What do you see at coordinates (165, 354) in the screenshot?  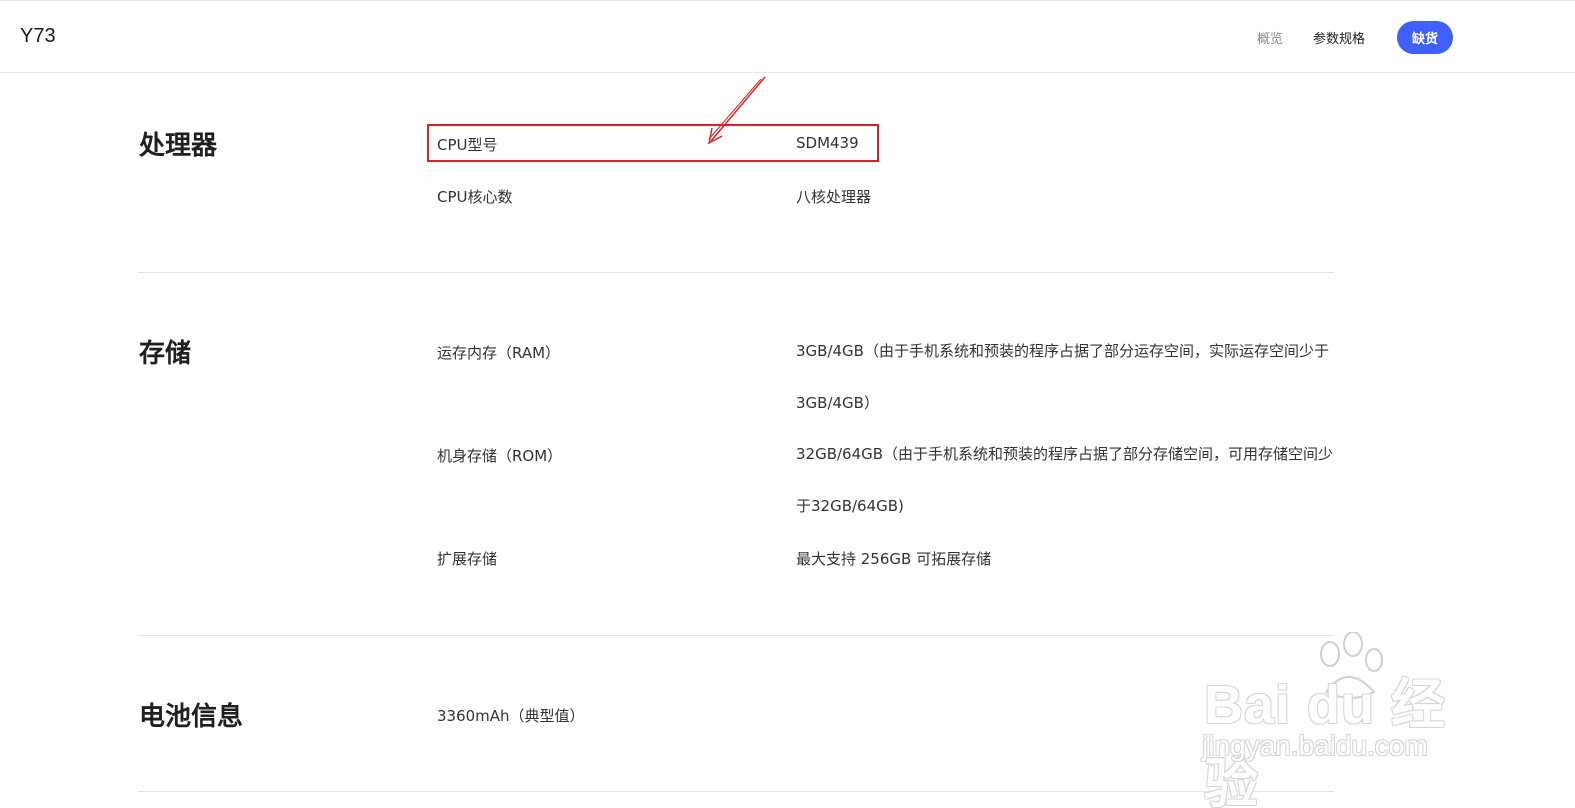 I see `section-title-storage: 存储` at bounding box center [165, 354].